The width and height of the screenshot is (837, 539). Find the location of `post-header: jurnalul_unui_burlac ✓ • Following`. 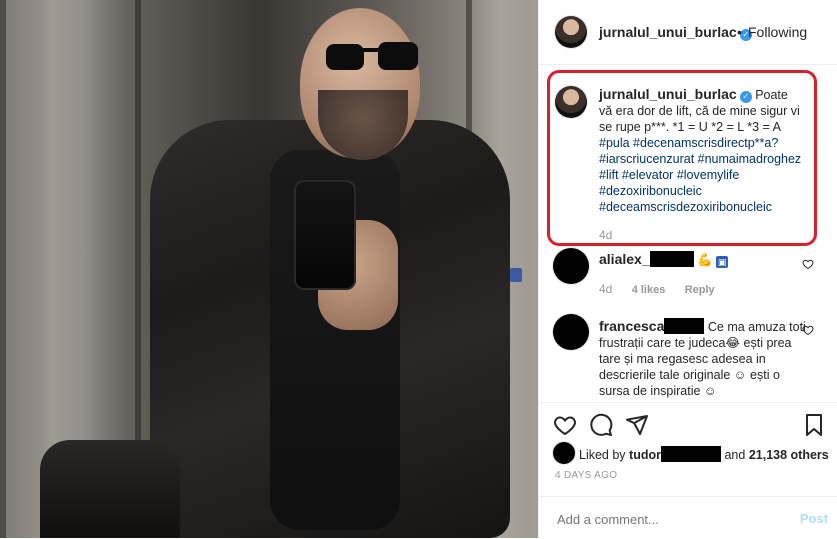

post-header: jurnalul_unui_burlac ✓ • Following is located at coordinates (688, 32).